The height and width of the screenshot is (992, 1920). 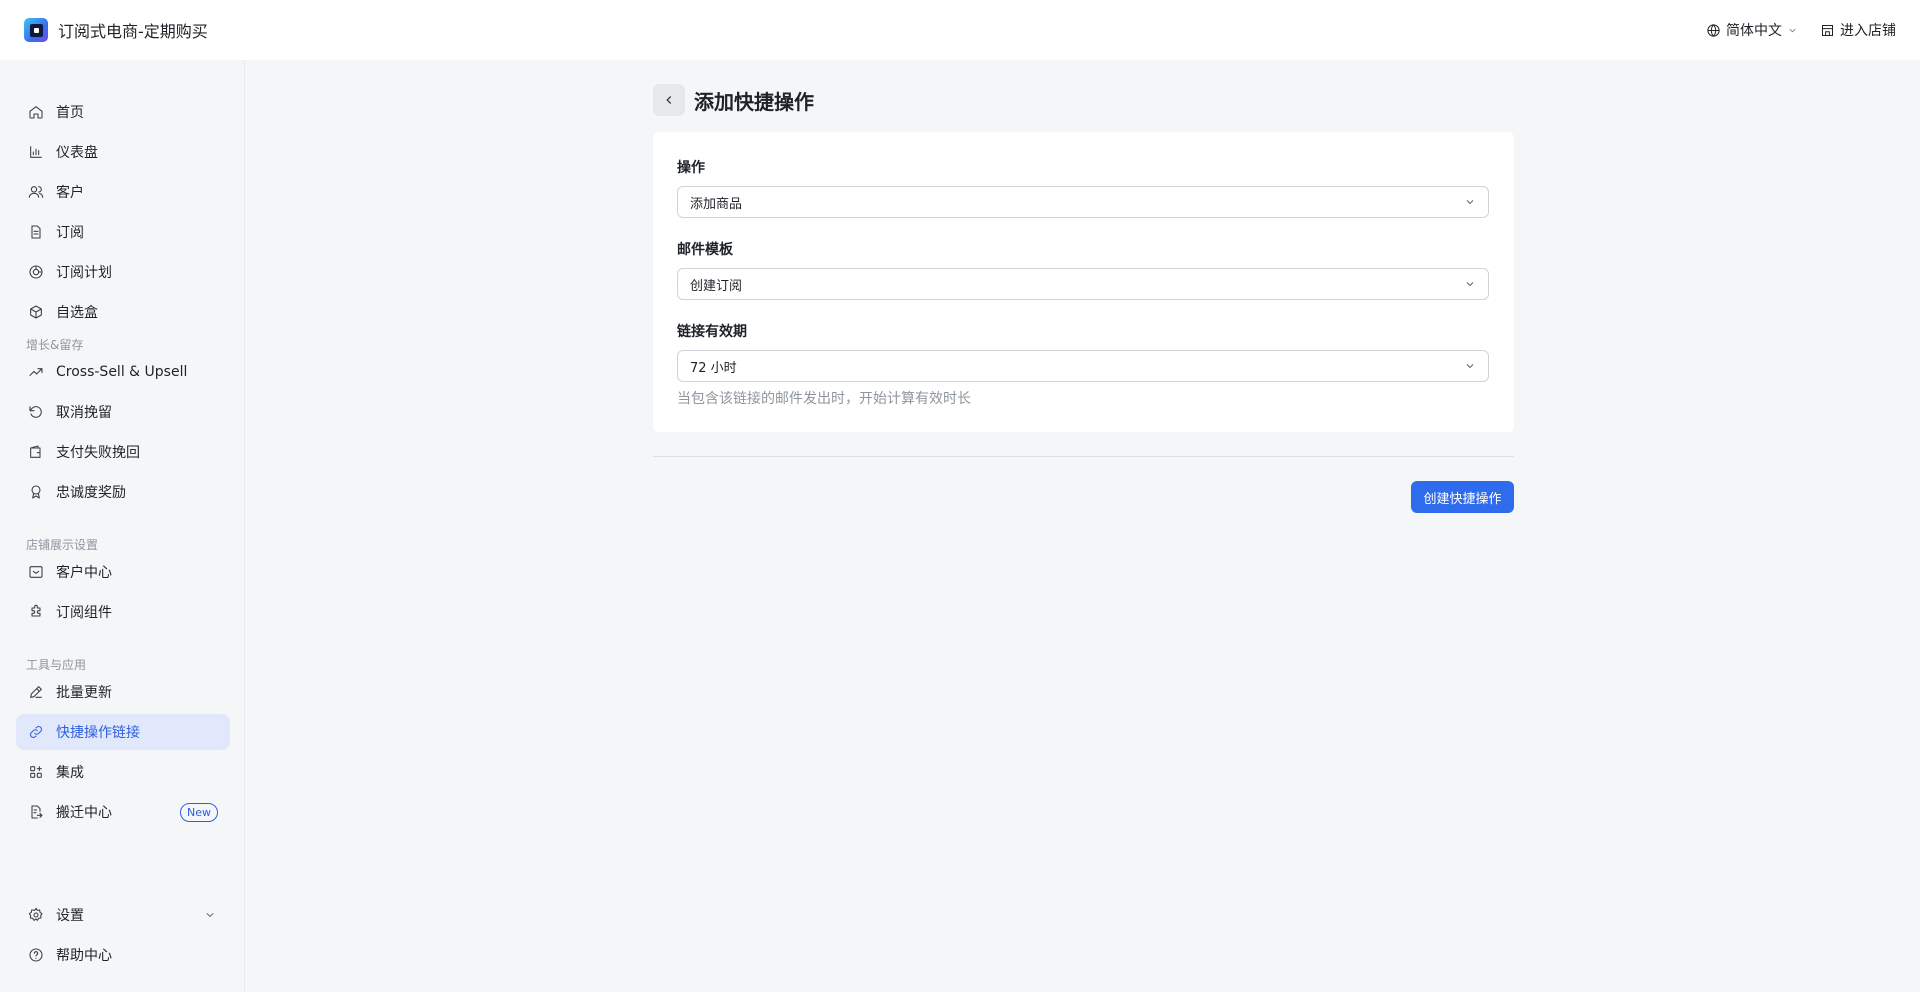 What do you see at coordinates (84, 613) in the screenshot?
I see `sidebar-item-label: 订阅组件` at bounding box center [84, 613].